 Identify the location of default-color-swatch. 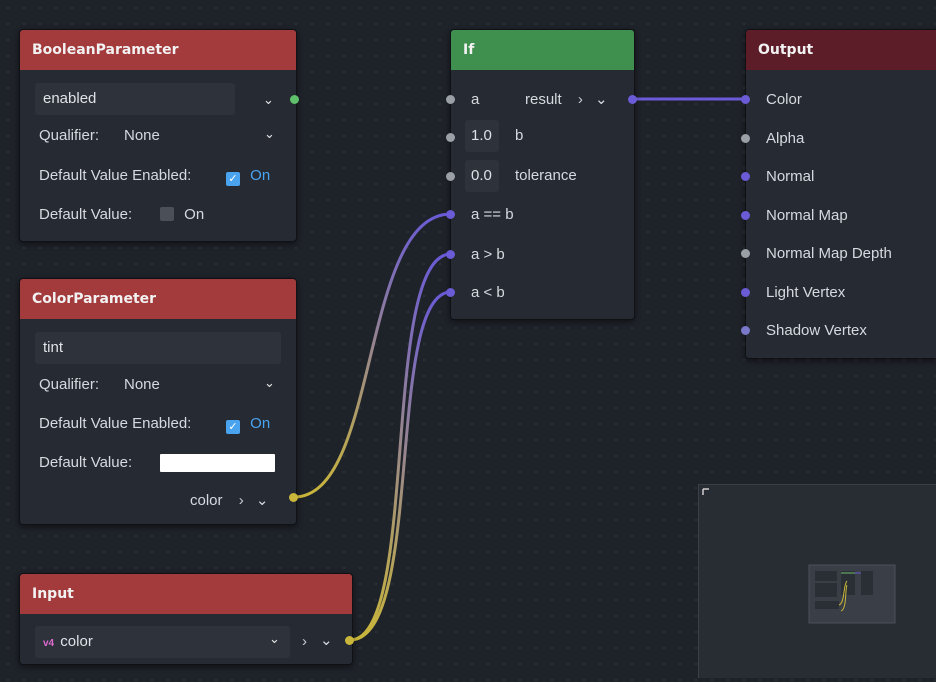
(217, 463).